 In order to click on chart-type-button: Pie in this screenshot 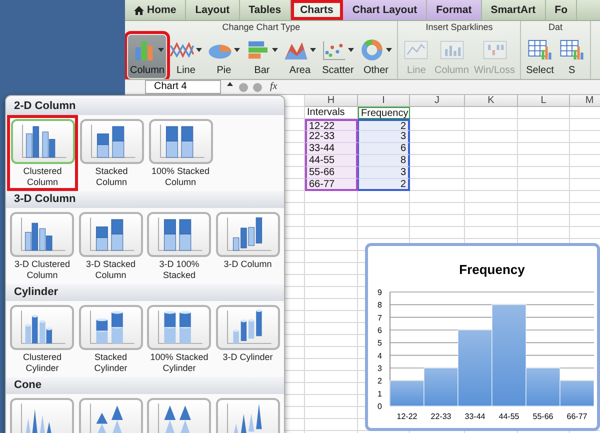, I will do `click(223, 56)`.